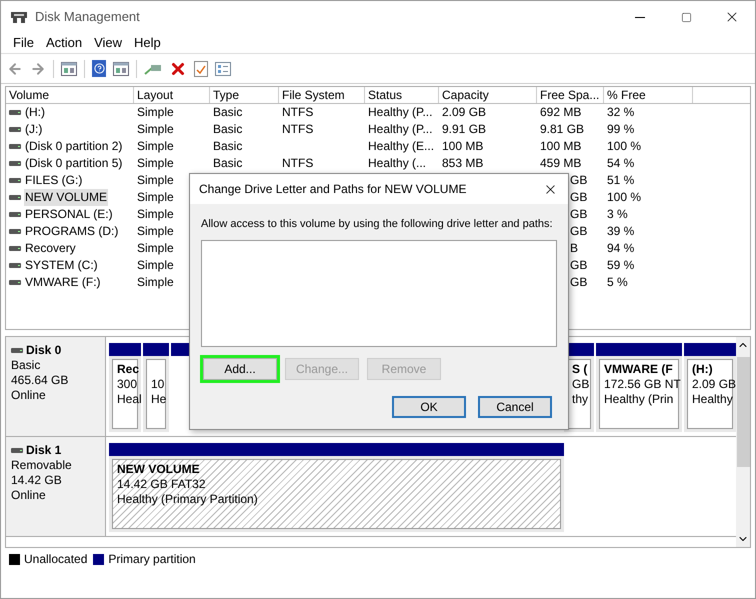 This screenshot has width=756, height=599. What do you see at coordinates (642, 384) in the screenshot?
I see `partition-size: 172.56 GB NT` at bounding box center [642, 384].